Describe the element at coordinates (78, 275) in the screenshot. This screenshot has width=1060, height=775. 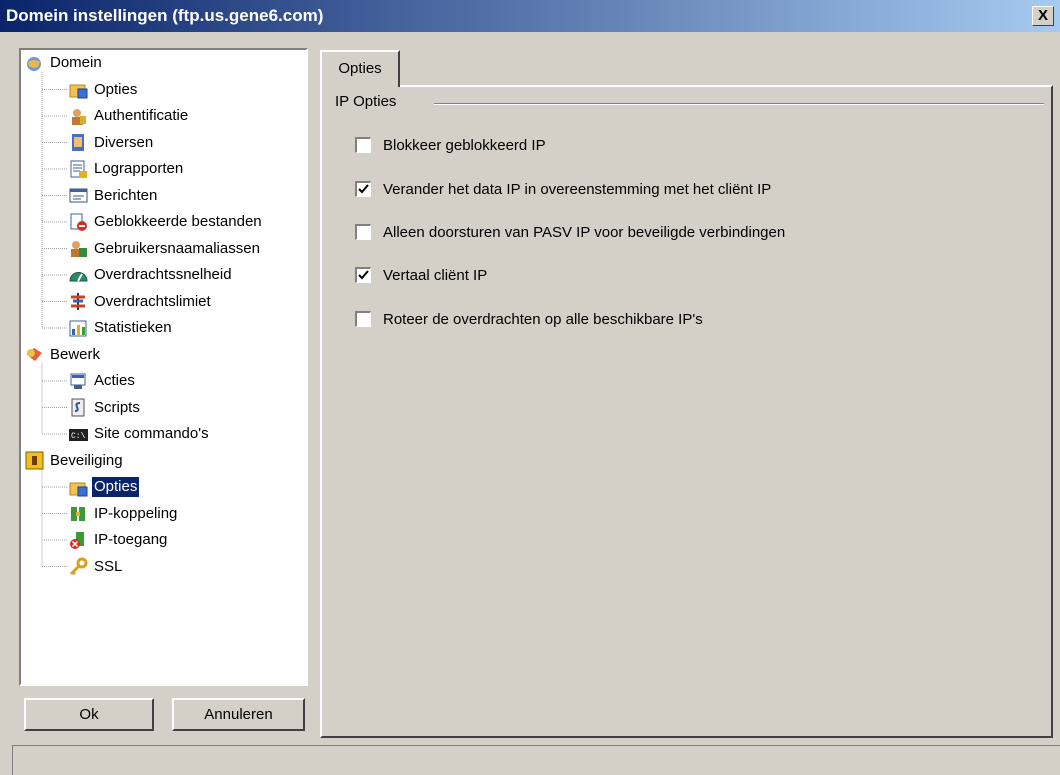
I see `speed-gauge-icon` at that location.